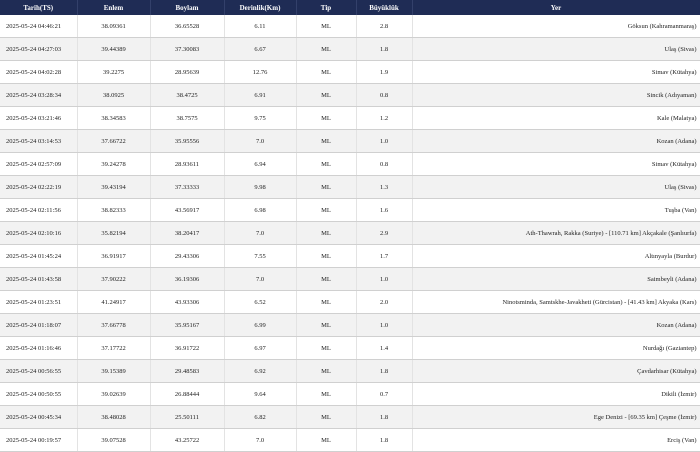 The height and width of the screenshot is (452, 700). I want to click on cell-boylam: 36.91722, so click(187, 348).